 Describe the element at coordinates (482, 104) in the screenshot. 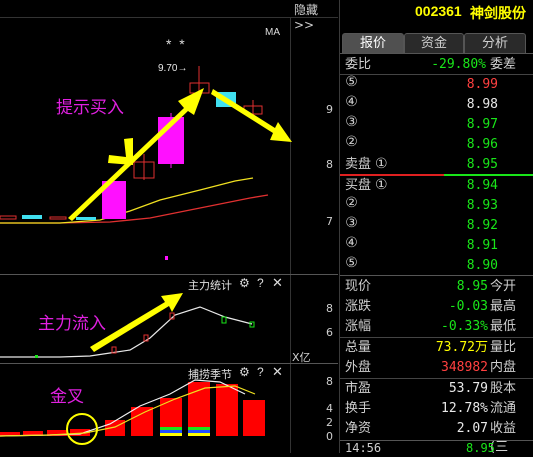

I see `sell-price: 8.98` at that location.